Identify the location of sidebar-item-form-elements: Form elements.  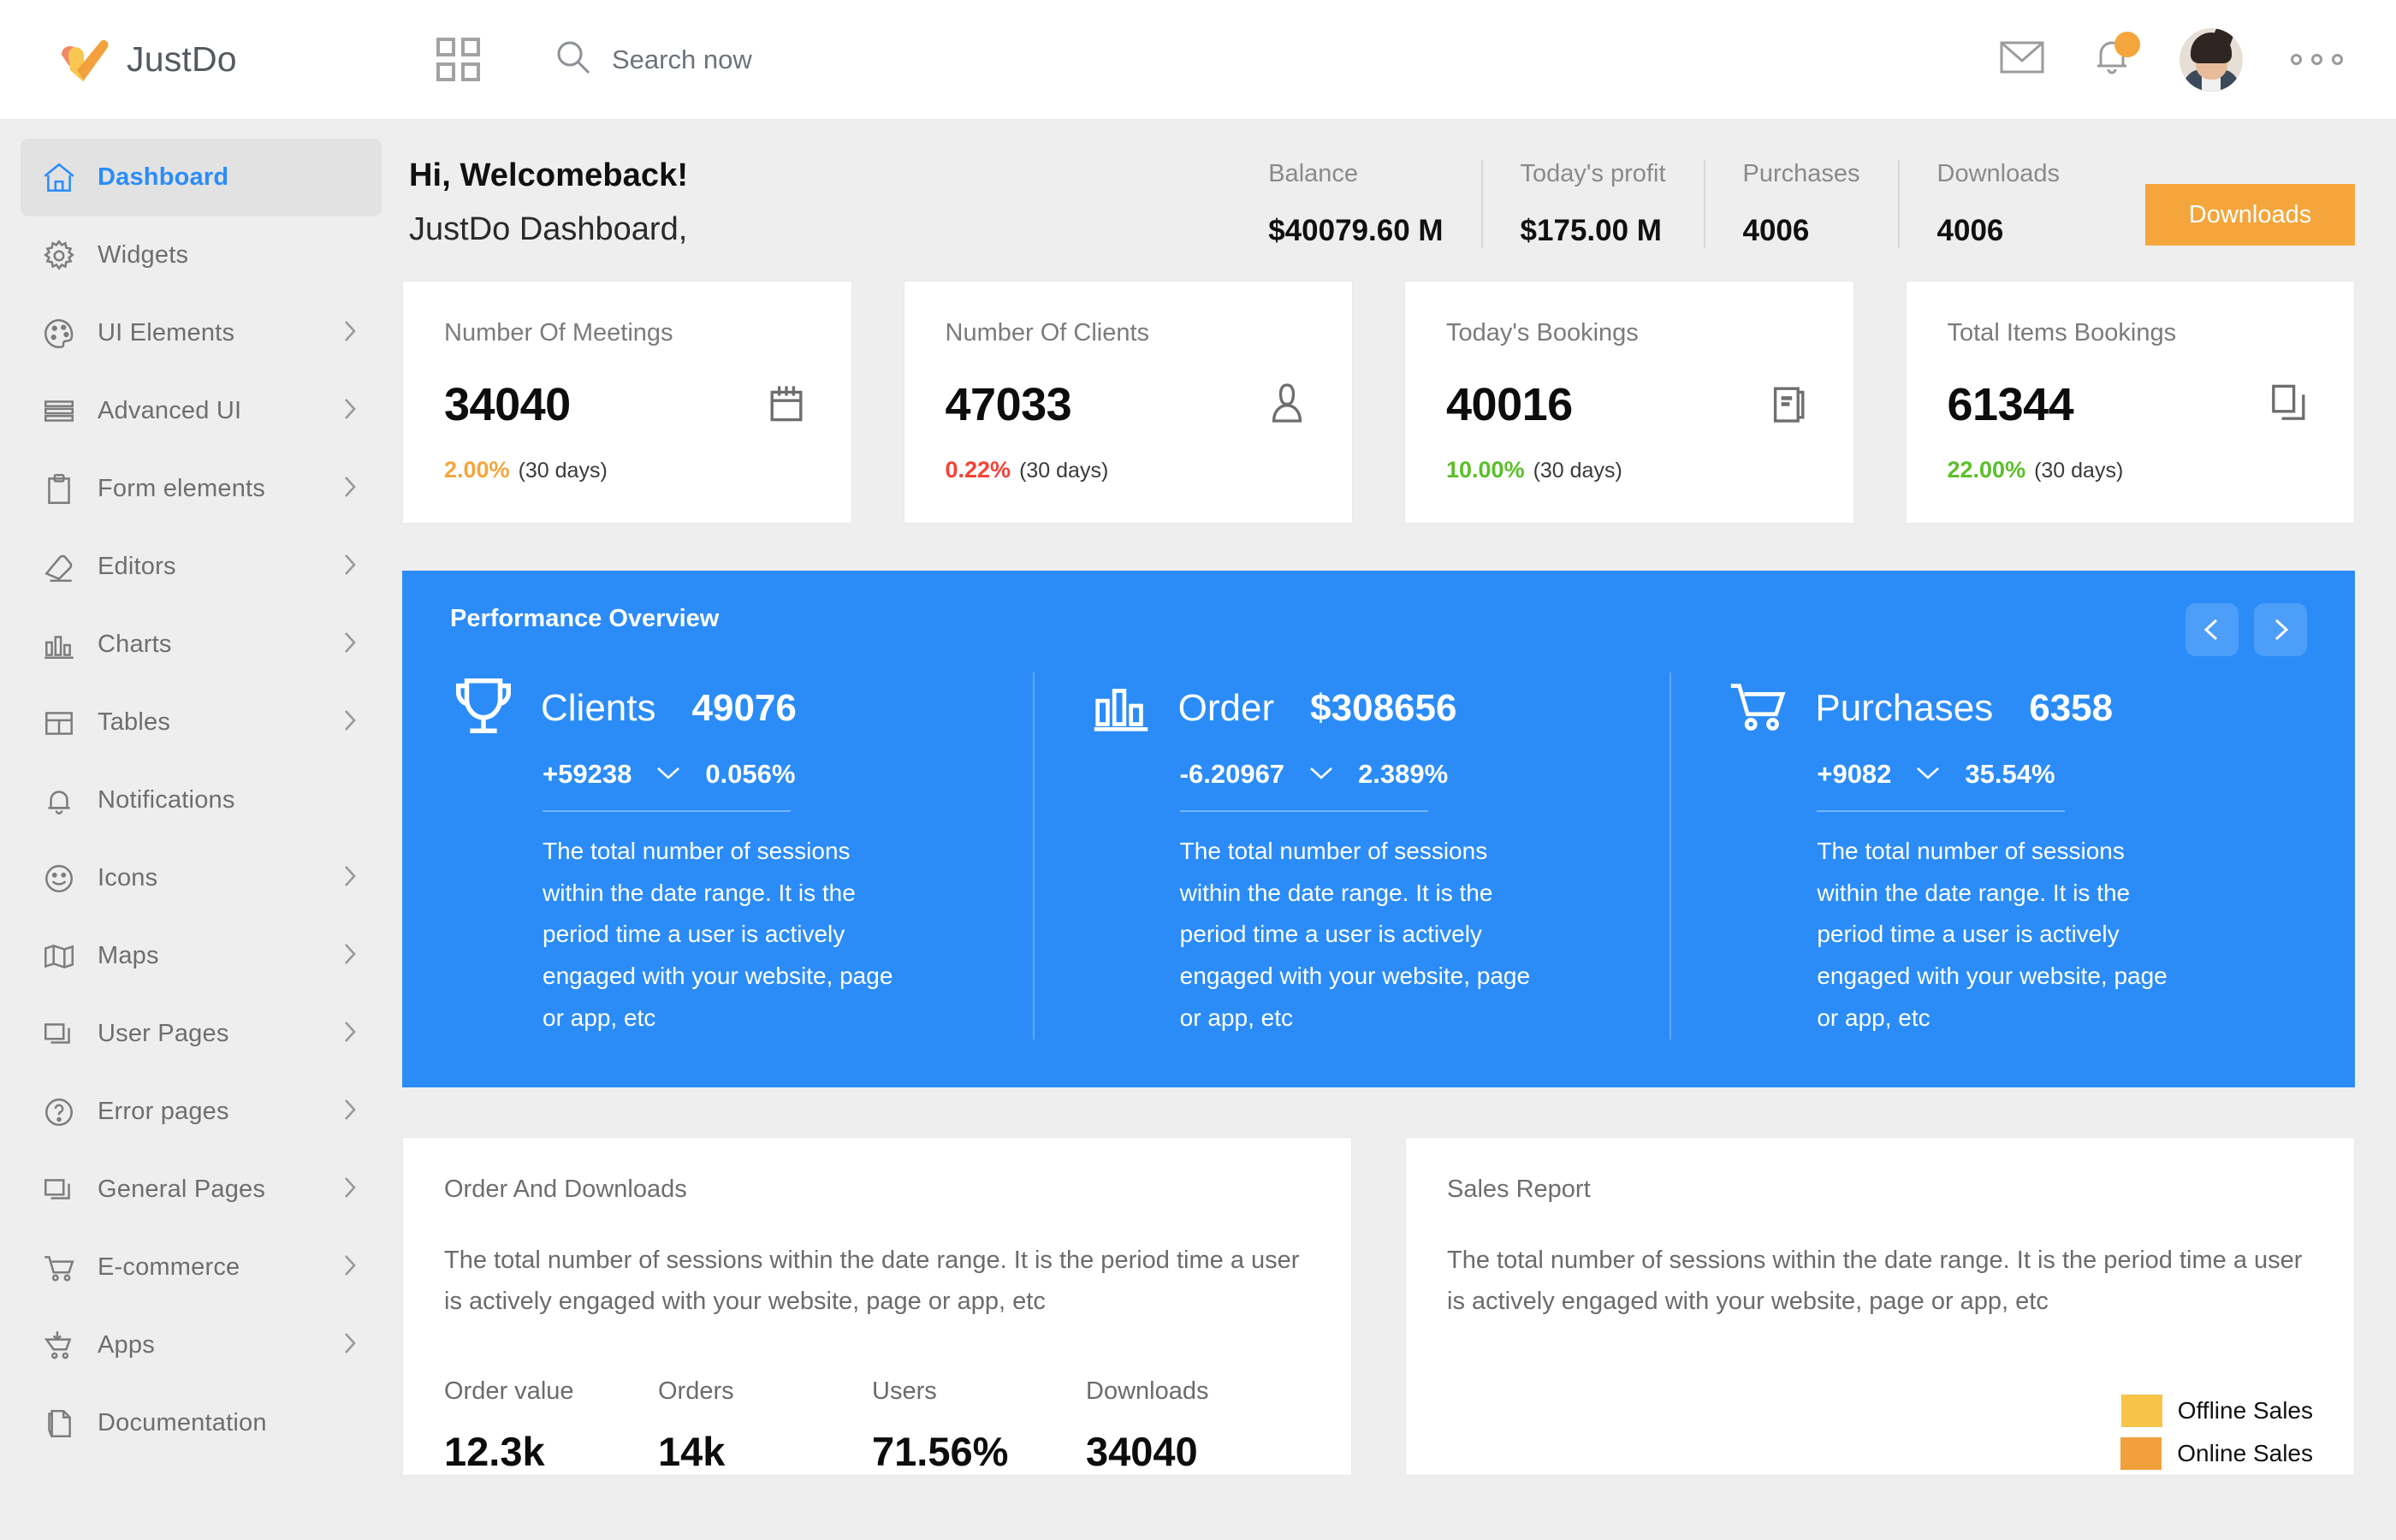
(201, 489).